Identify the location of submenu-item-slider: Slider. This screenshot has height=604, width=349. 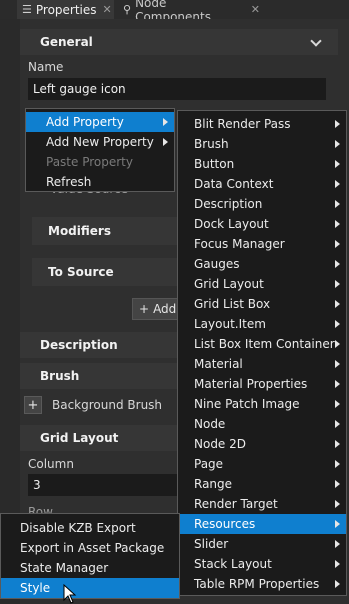
(262, 544).